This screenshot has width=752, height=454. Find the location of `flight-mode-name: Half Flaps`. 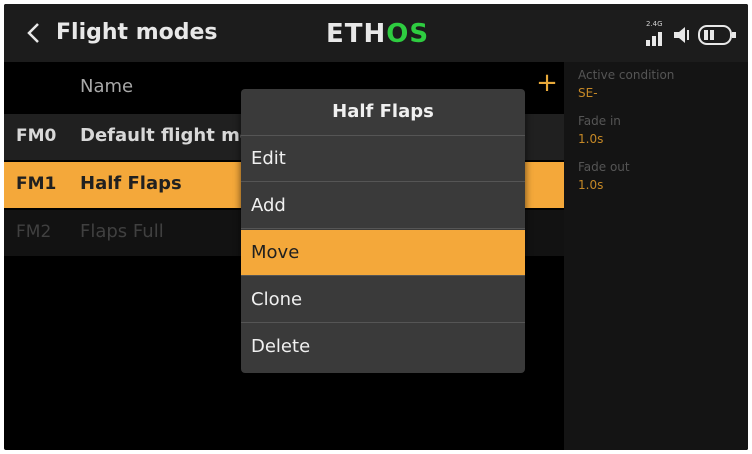

flight-mode-name: Half Flaps is located at coordinates (131, 183).